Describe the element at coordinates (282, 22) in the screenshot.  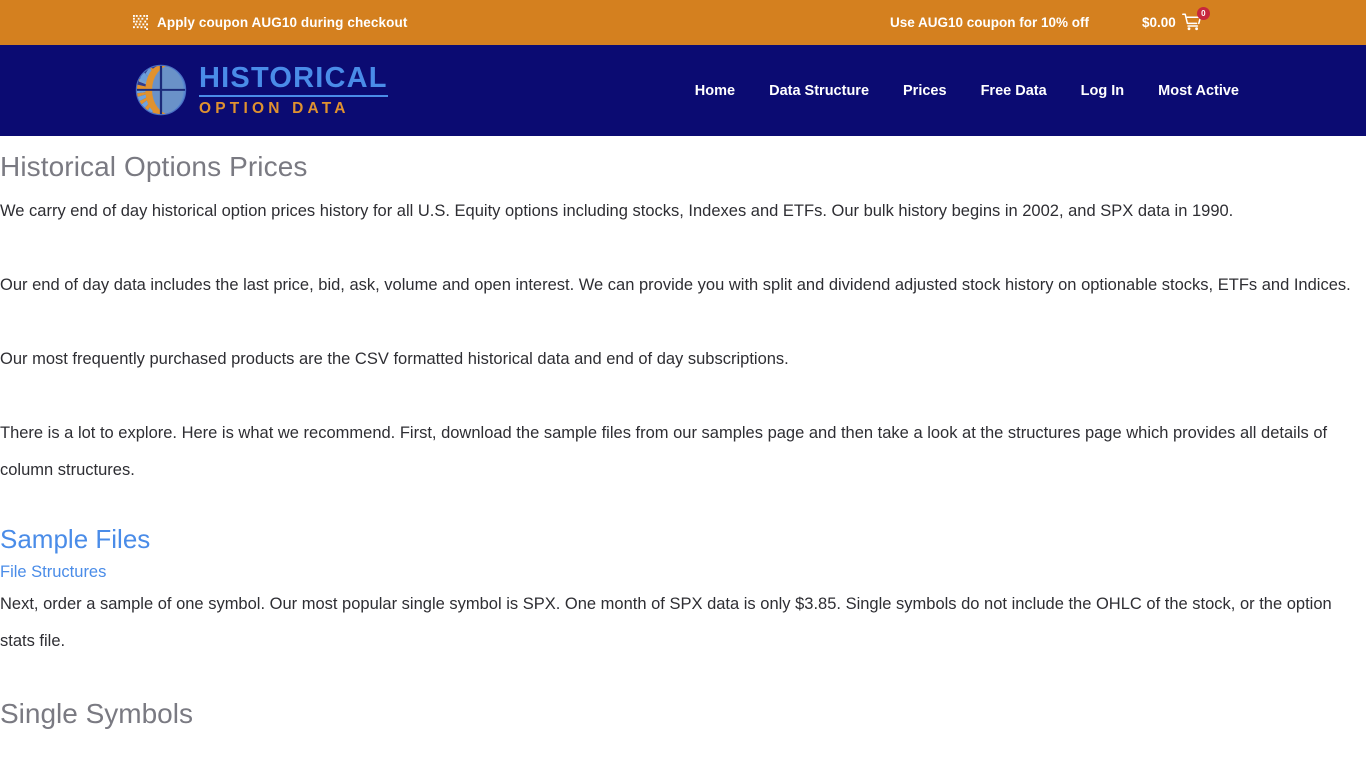
I see `coupon-text: Apply coupon AUG10 during checkout` at that location.